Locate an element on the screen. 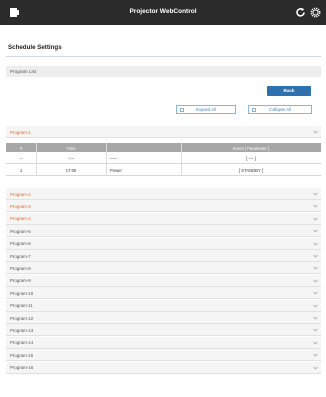 This screenshot has height=397, width=326. program-row: Program-5 is located at coordinates (163, 231).